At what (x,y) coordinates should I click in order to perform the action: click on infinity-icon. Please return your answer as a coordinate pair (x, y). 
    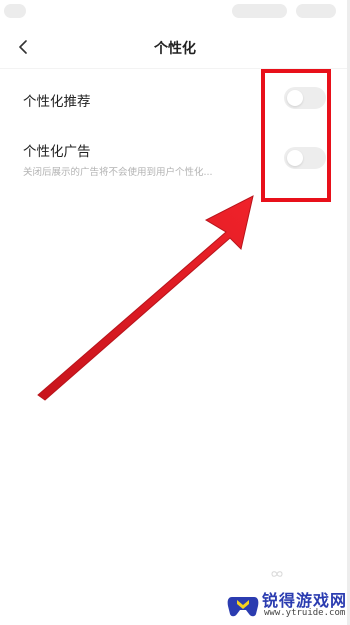
    Looking at the image, I should click on (277, 574).